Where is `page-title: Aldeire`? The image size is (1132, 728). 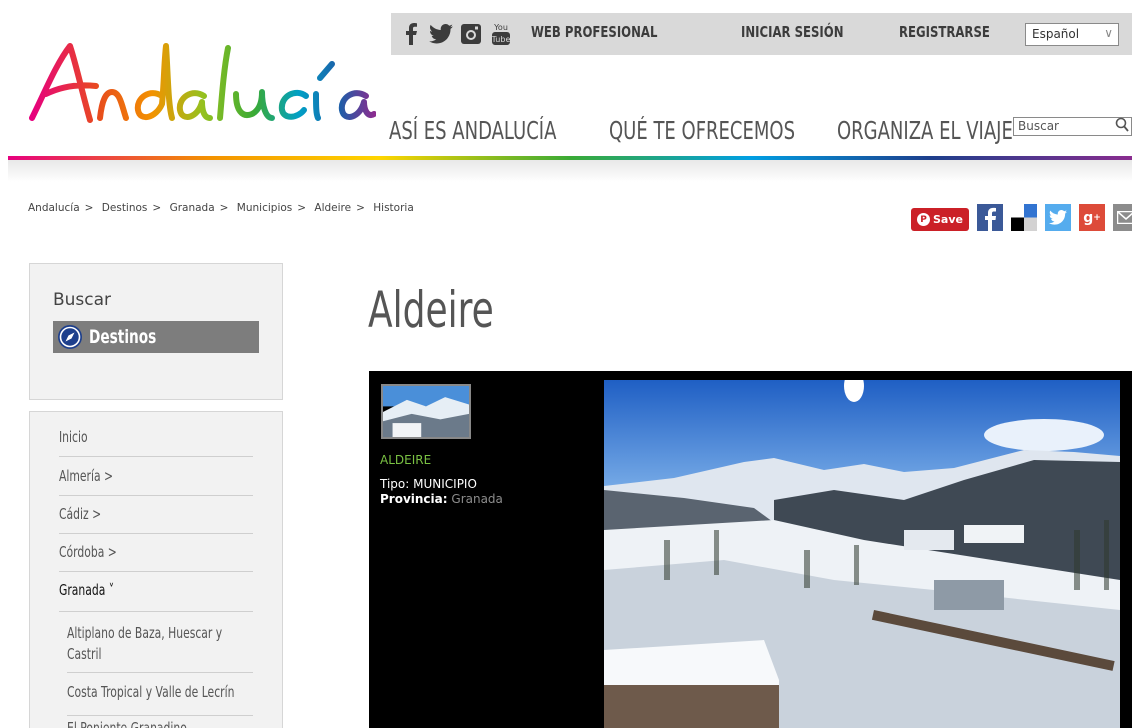 page-title: Aldeire is located at coordinates (431, 310).